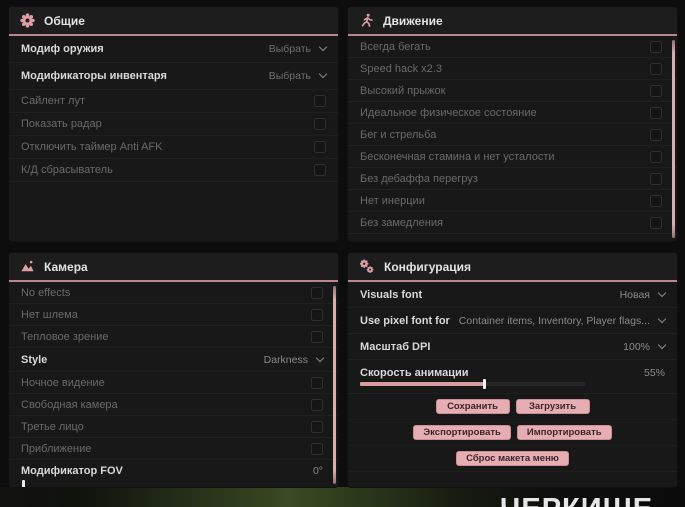  I want to click on toggle-row-show-radar: Показать радар, so click(173, 124).